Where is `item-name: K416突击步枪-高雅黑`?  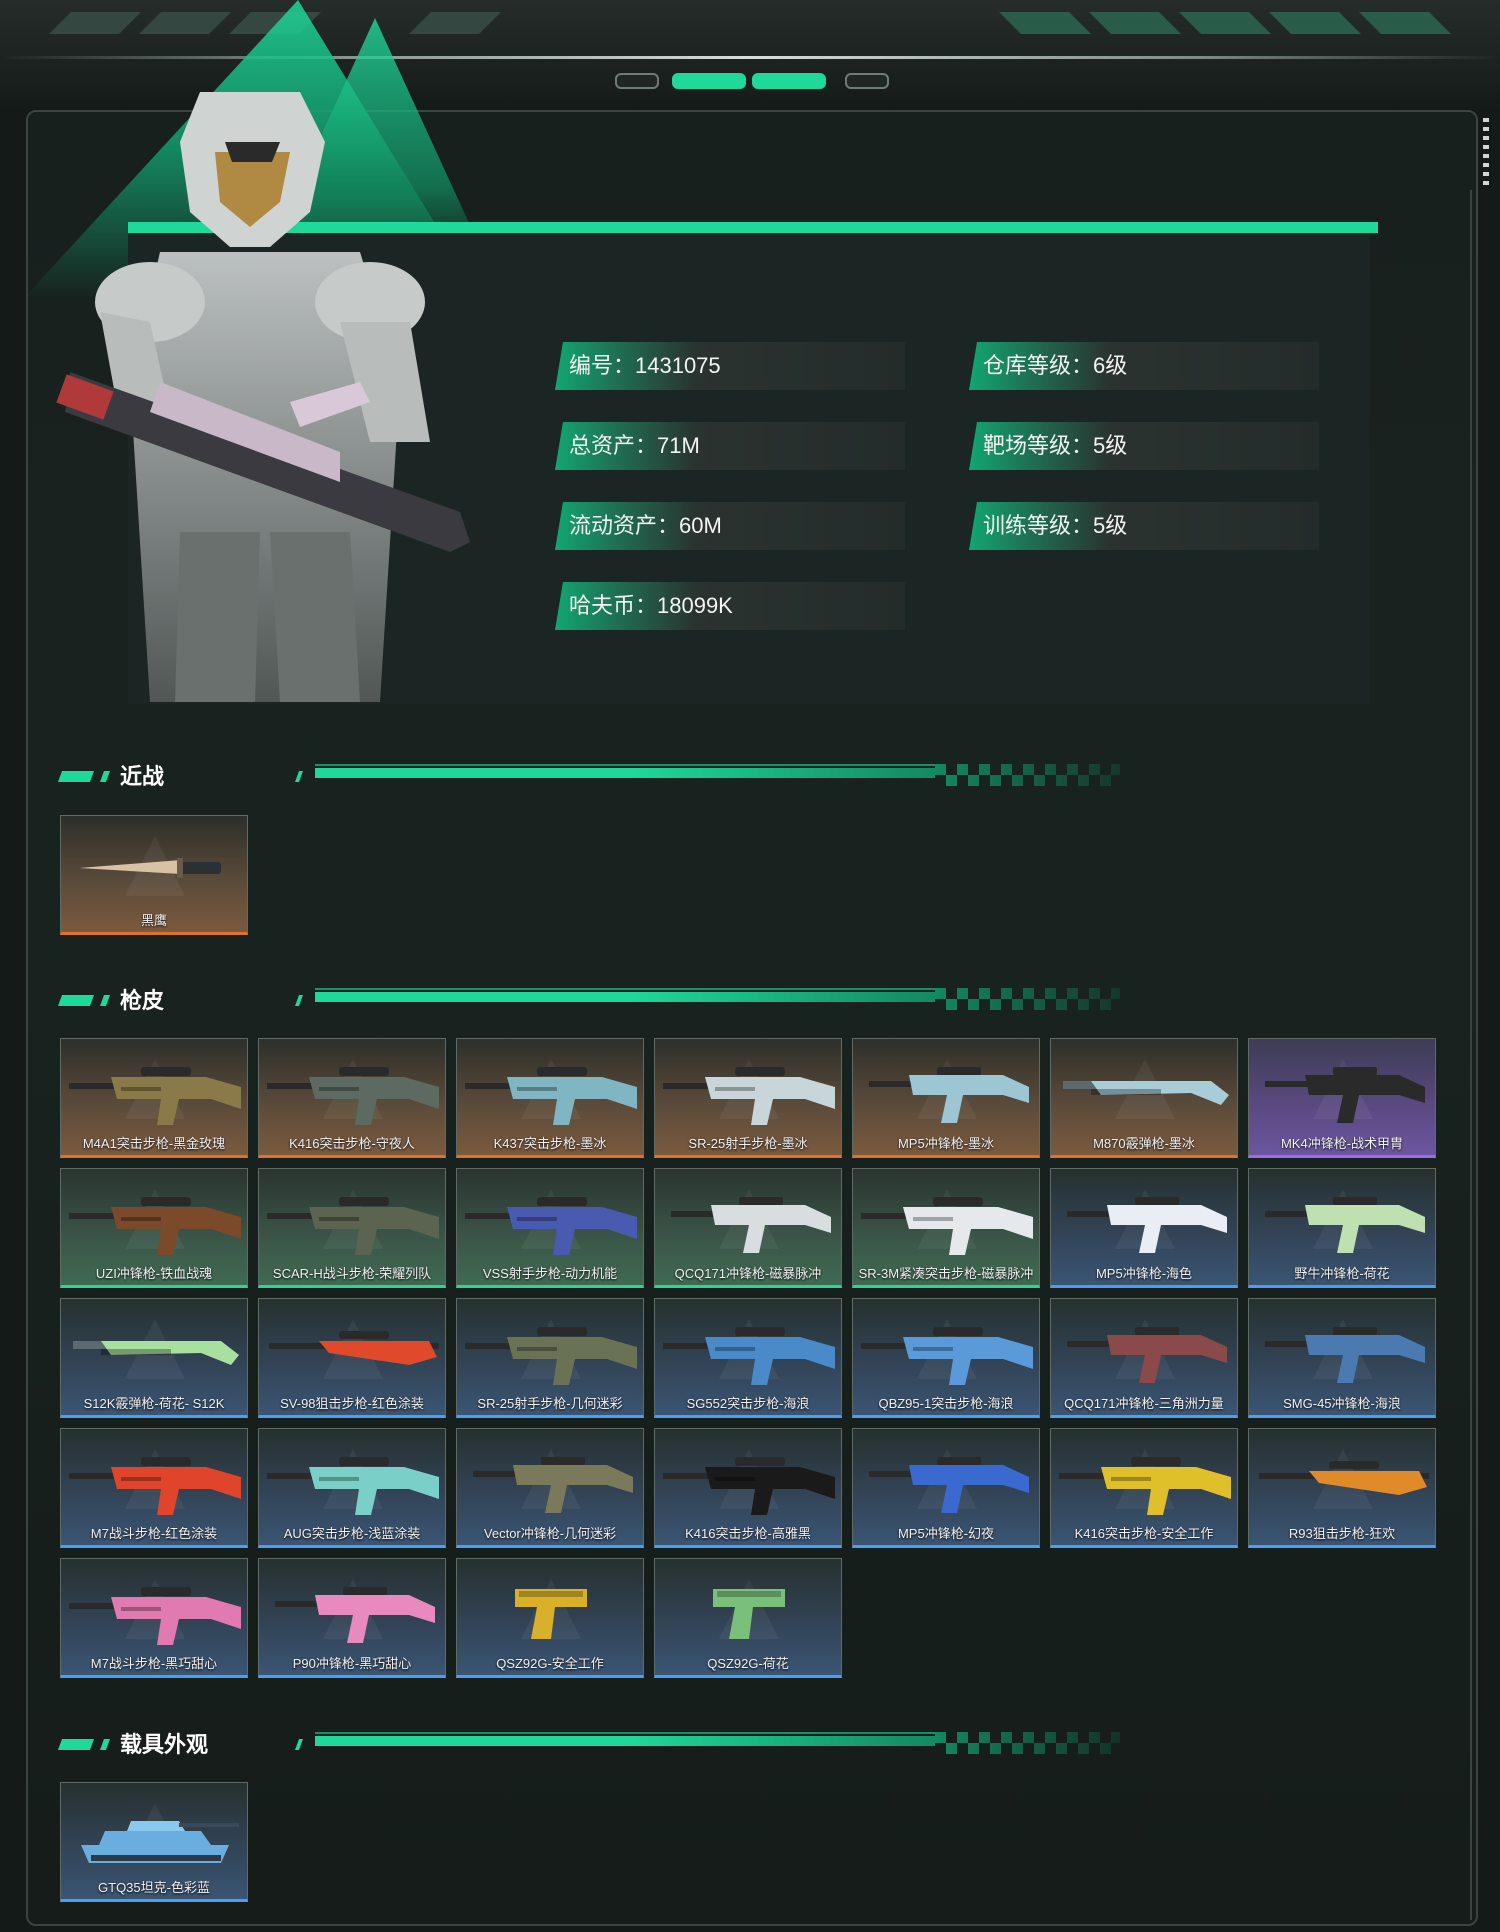
item-name: K416突击步枪-高雅黑 is located at coordinates (748, 1533).